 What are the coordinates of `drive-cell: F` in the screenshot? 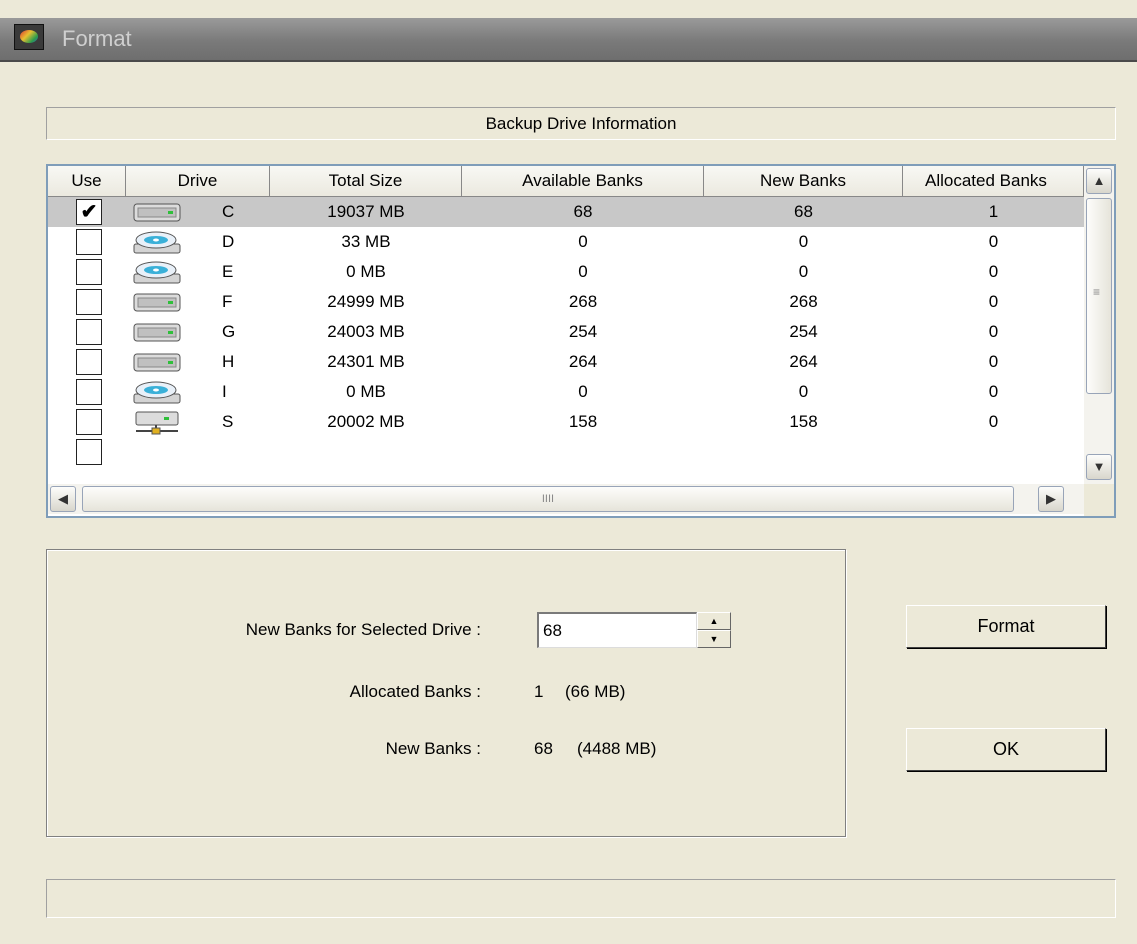 It's located at (198, 302).